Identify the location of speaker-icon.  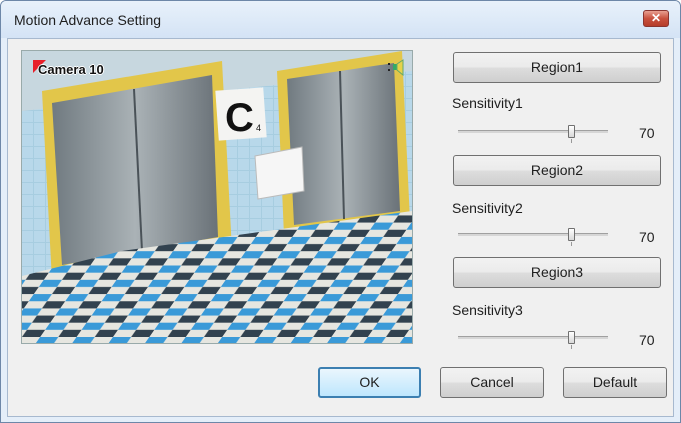
(396, 68).